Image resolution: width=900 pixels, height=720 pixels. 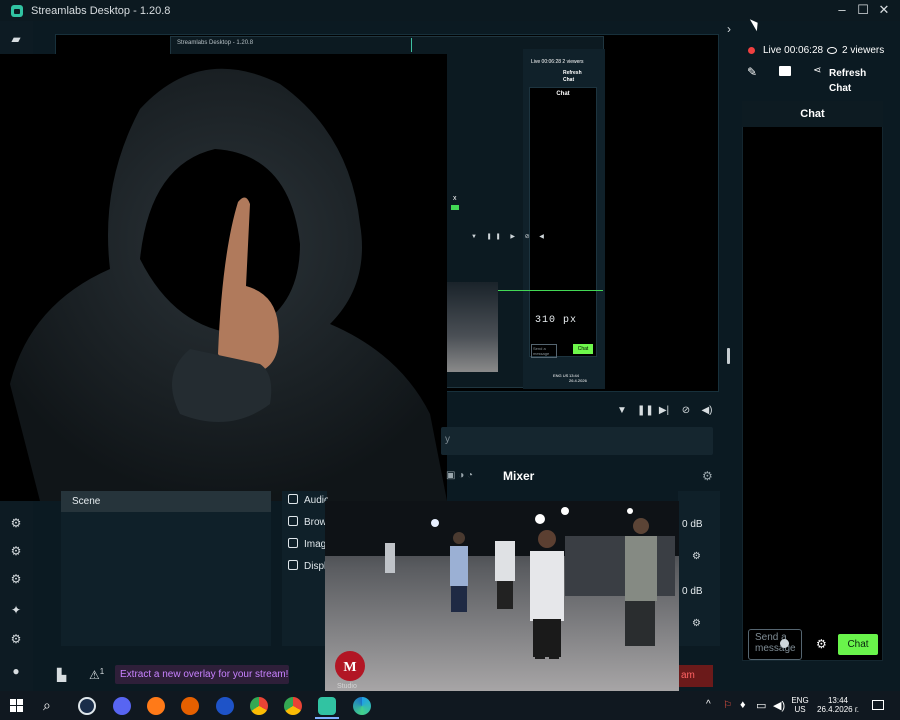 What do you see at coordinates (61, 675) in the screenshot?
I see `chart-icon: ▙` at bounding box center [61, 675].